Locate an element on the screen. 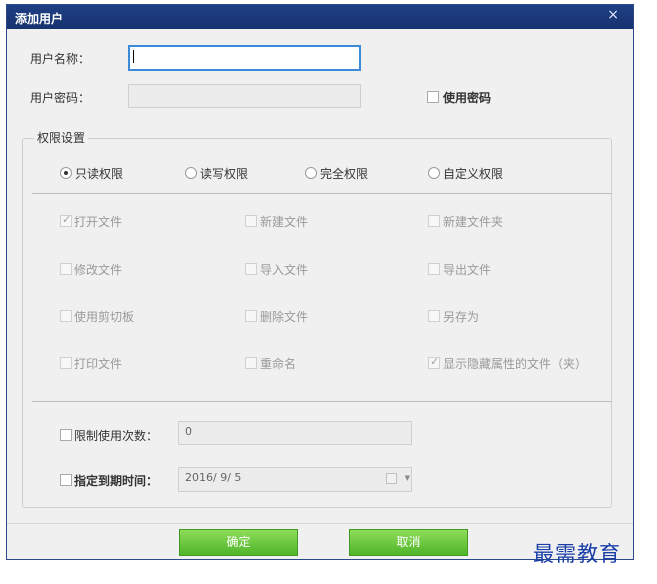  perm-checkbox-save-as is located at coordinates (434, 316).